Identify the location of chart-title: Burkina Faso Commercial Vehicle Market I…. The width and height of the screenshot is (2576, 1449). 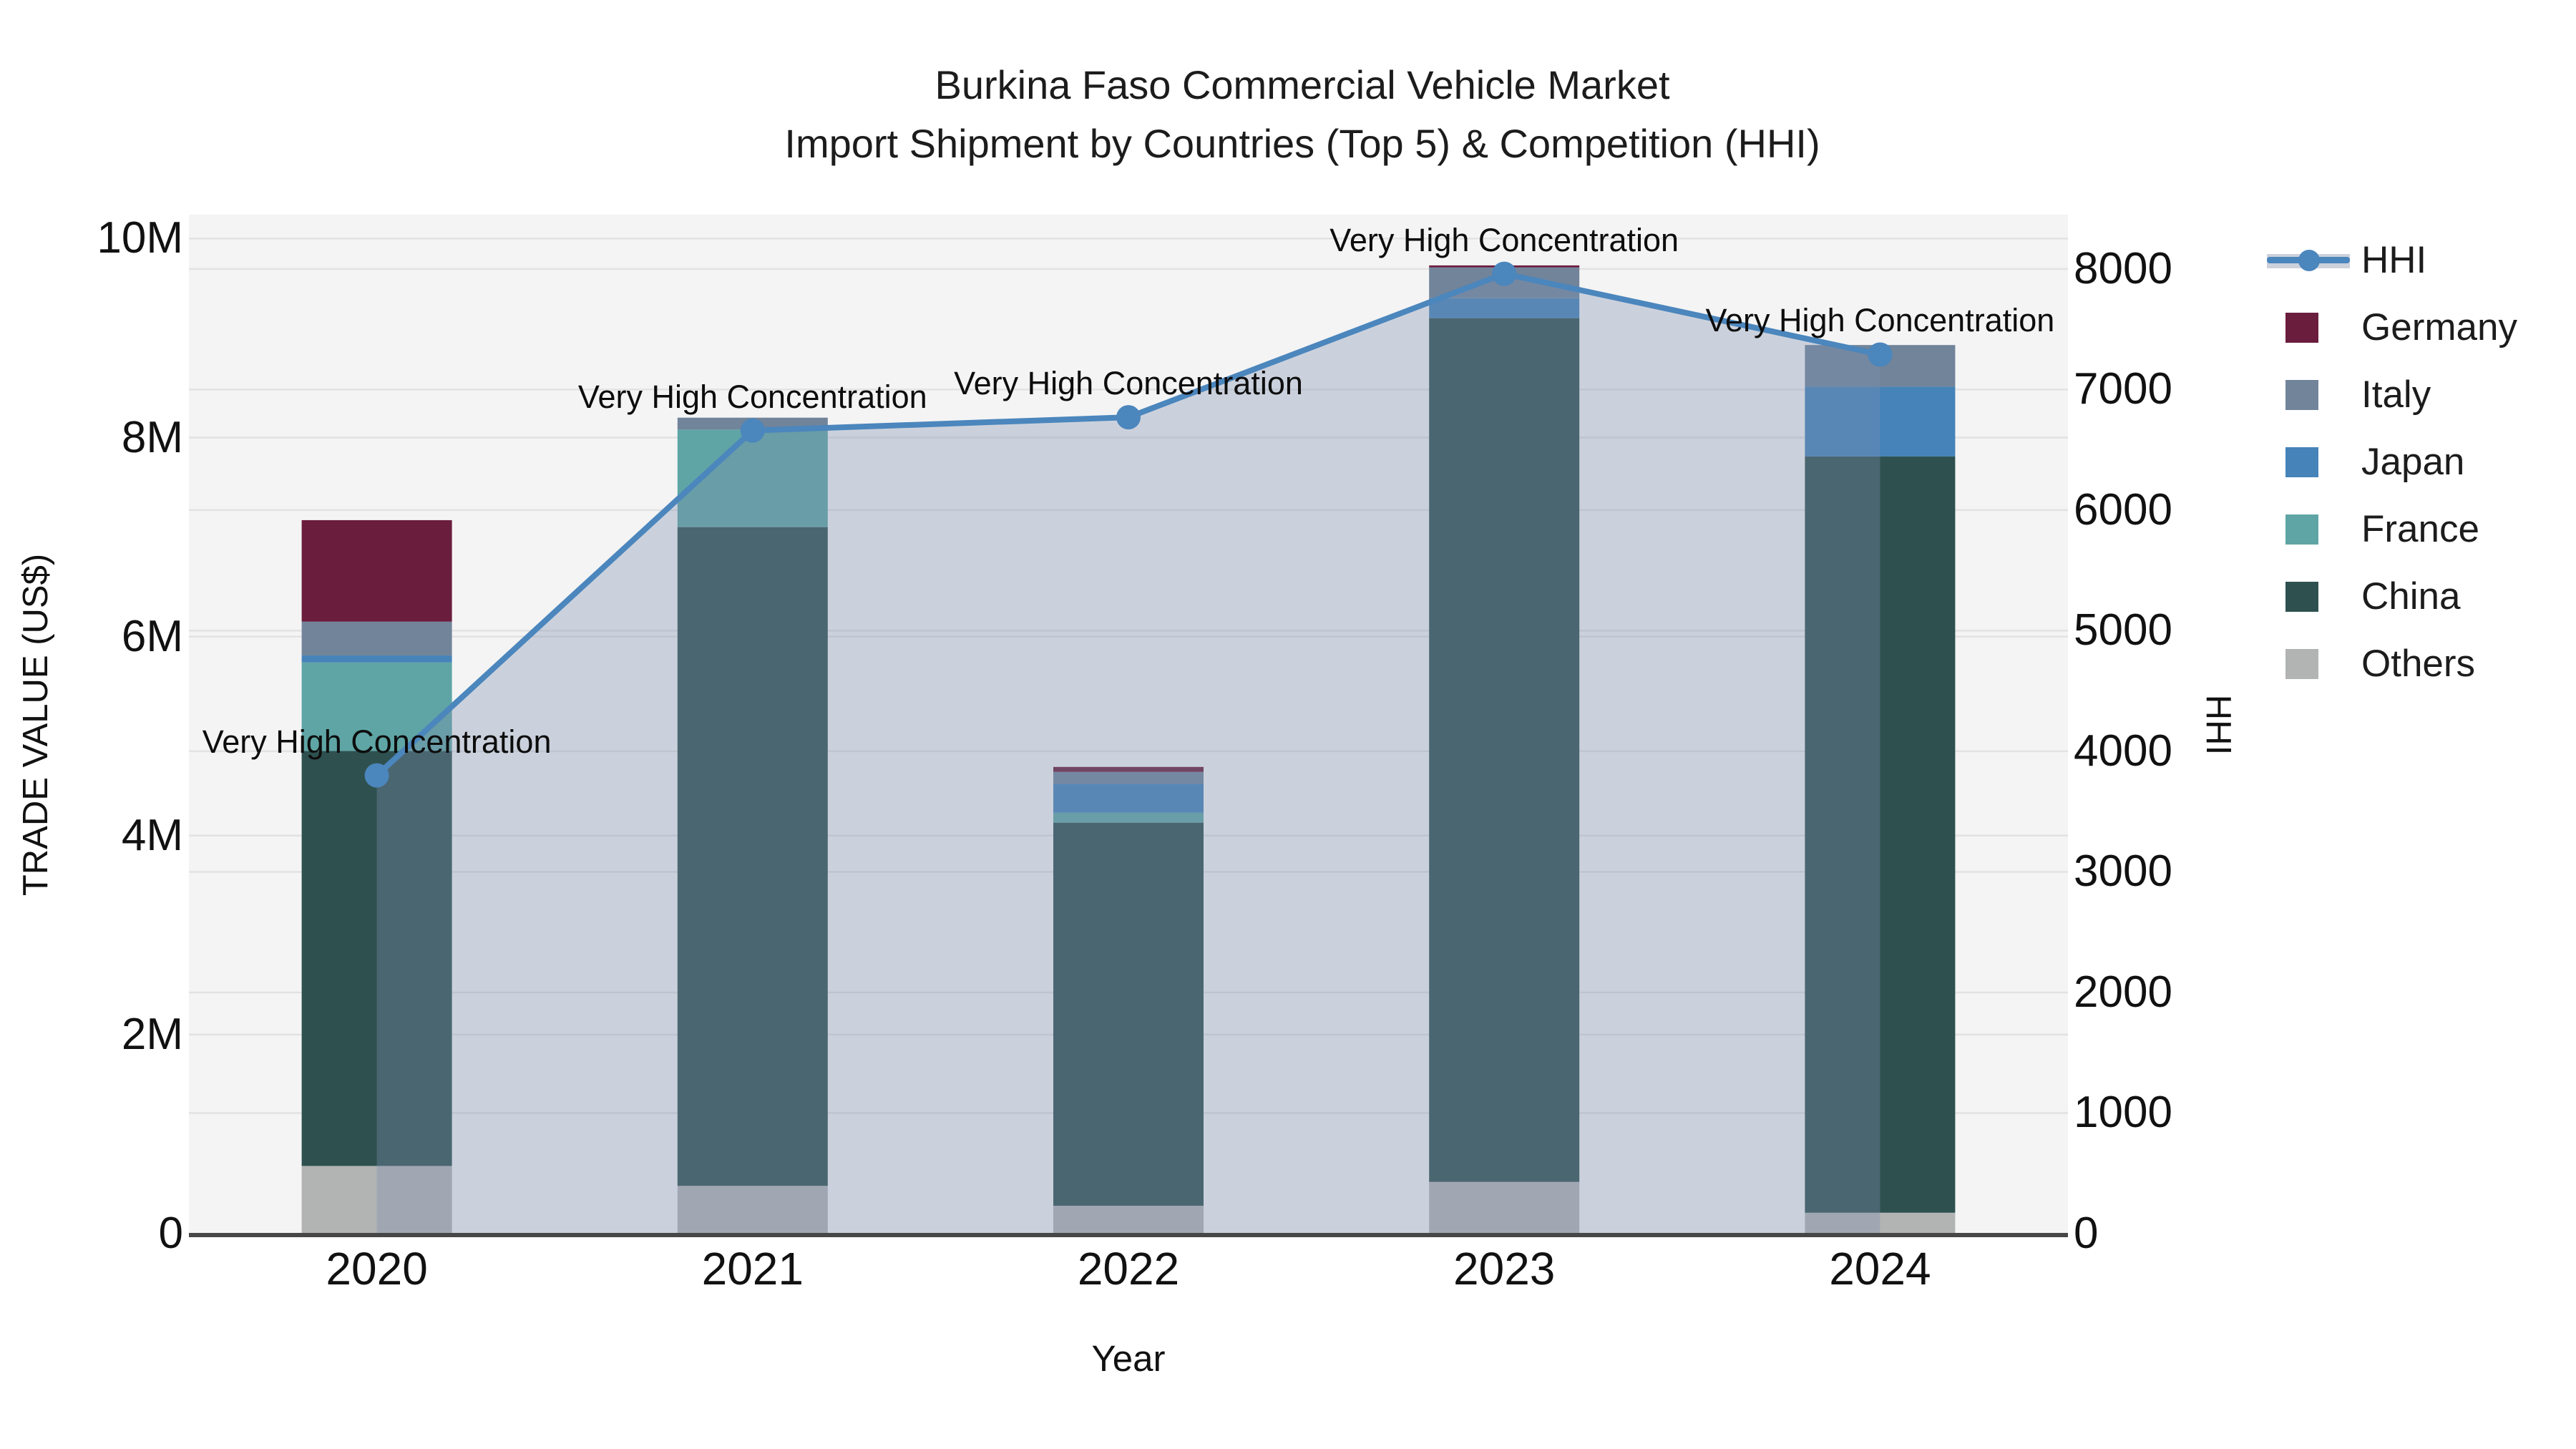
(1302, 114).